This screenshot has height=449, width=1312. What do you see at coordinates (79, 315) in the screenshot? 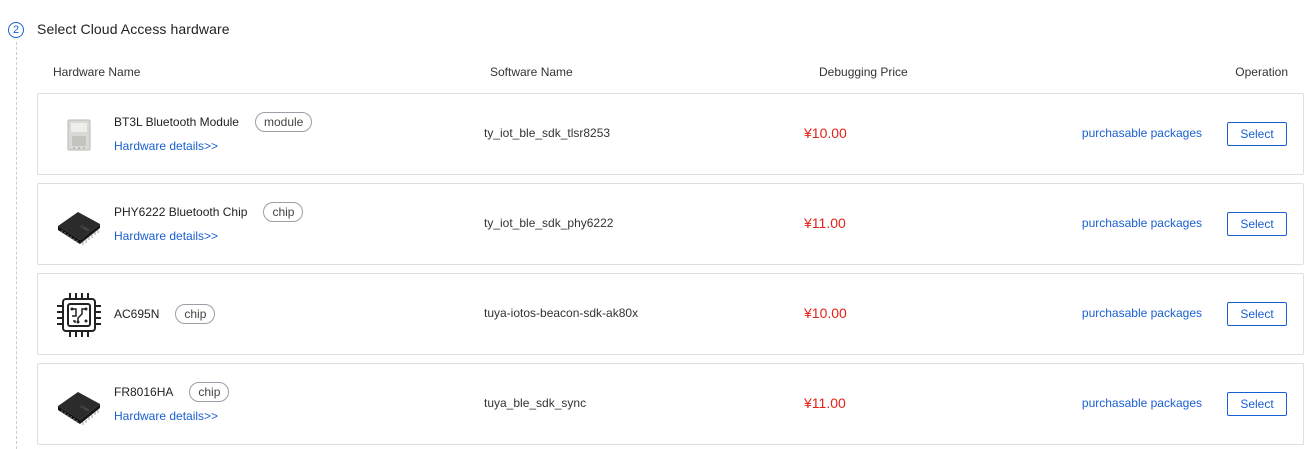
I see `circuit-chip-icon` at bounding box center [79, 315].